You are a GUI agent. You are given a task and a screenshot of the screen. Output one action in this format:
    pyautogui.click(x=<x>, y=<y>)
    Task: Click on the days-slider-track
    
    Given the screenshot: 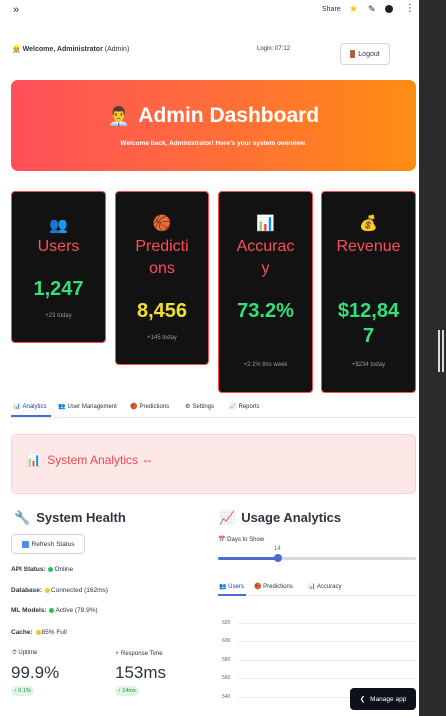 What is the action you would take?
    pyautogui.click(x=317, y=558)
    